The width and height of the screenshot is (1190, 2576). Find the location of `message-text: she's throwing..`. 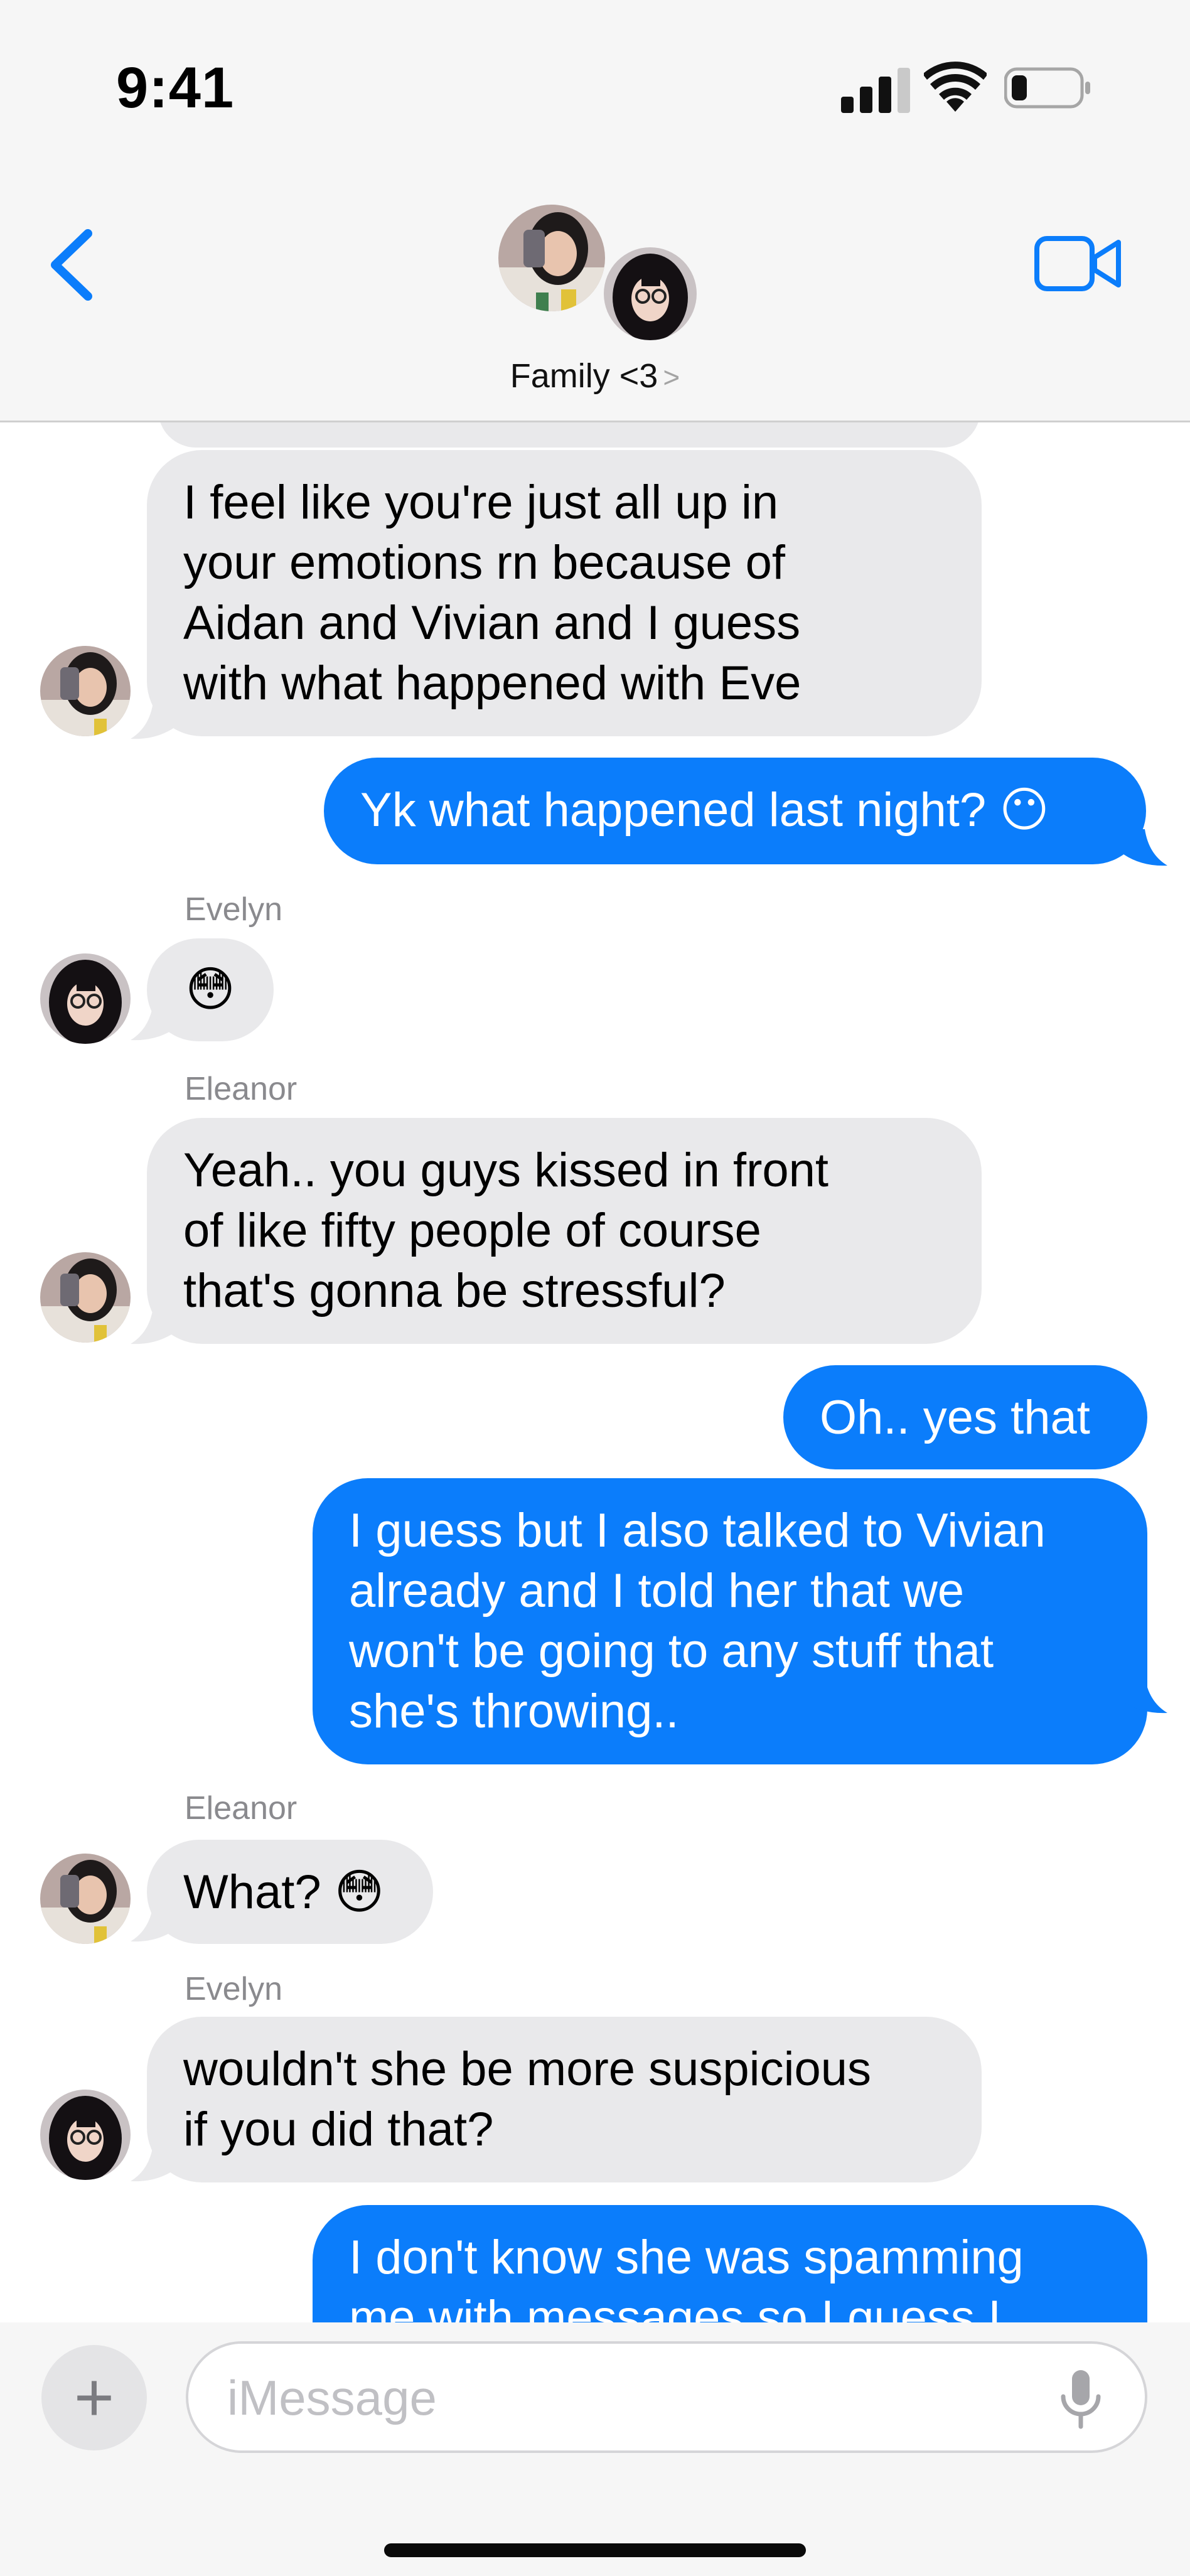

message-text: she's throwing.. is located at coordinates (514, 1711).